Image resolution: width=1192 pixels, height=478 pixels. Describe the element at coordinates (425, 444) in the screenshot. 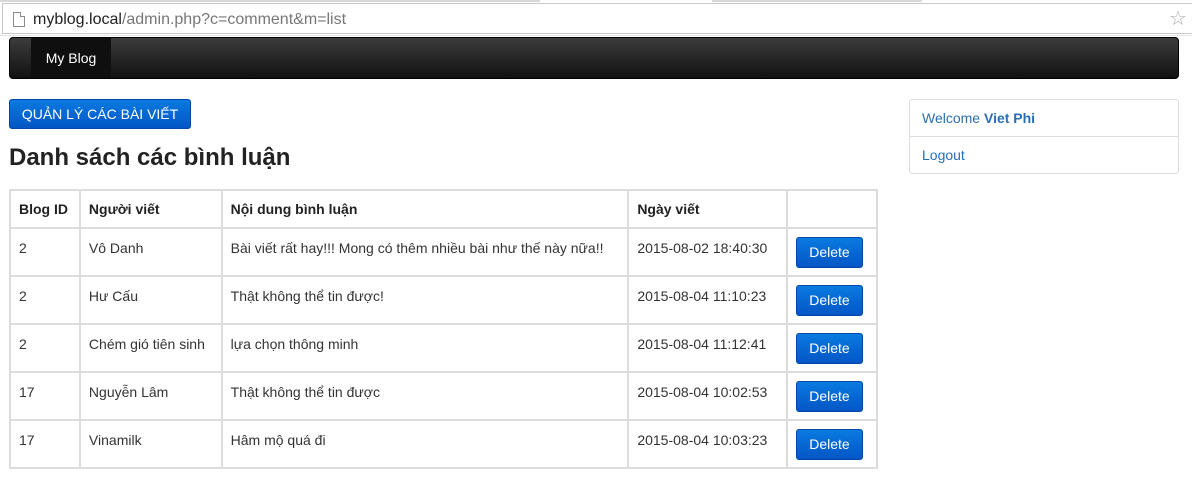

I see `cell-content: Hâm mộ quá đi` at that location.